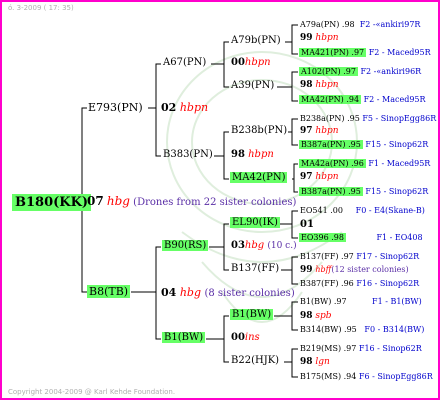 The image size is (440, 400). What do you see at coordinates (397, 301) in the screenshot?
I see `gen4-ref: F1 - B1(BW)` at bounding box center [397, 301].